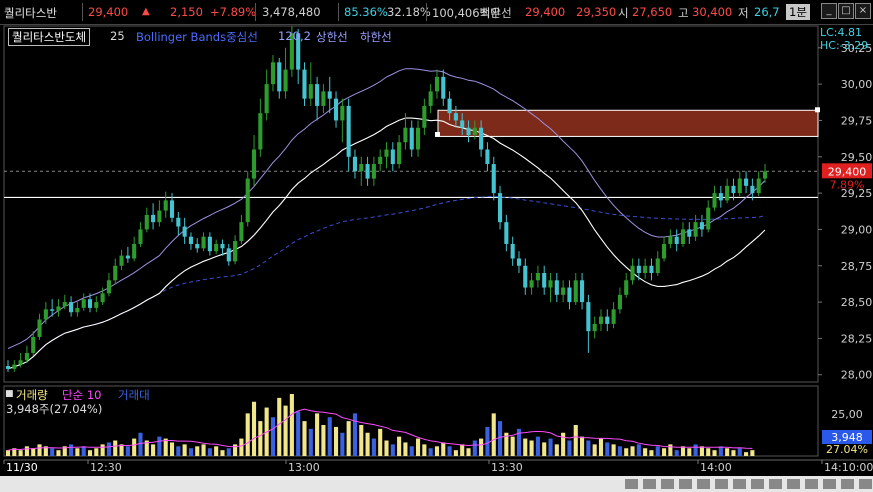 The width and height of the screenshot is (873, 492). What do you see at coordinates (146, 11) in the screenshot?
I see `up-triangle-icon: ▲` at bounding box center [146, 11].